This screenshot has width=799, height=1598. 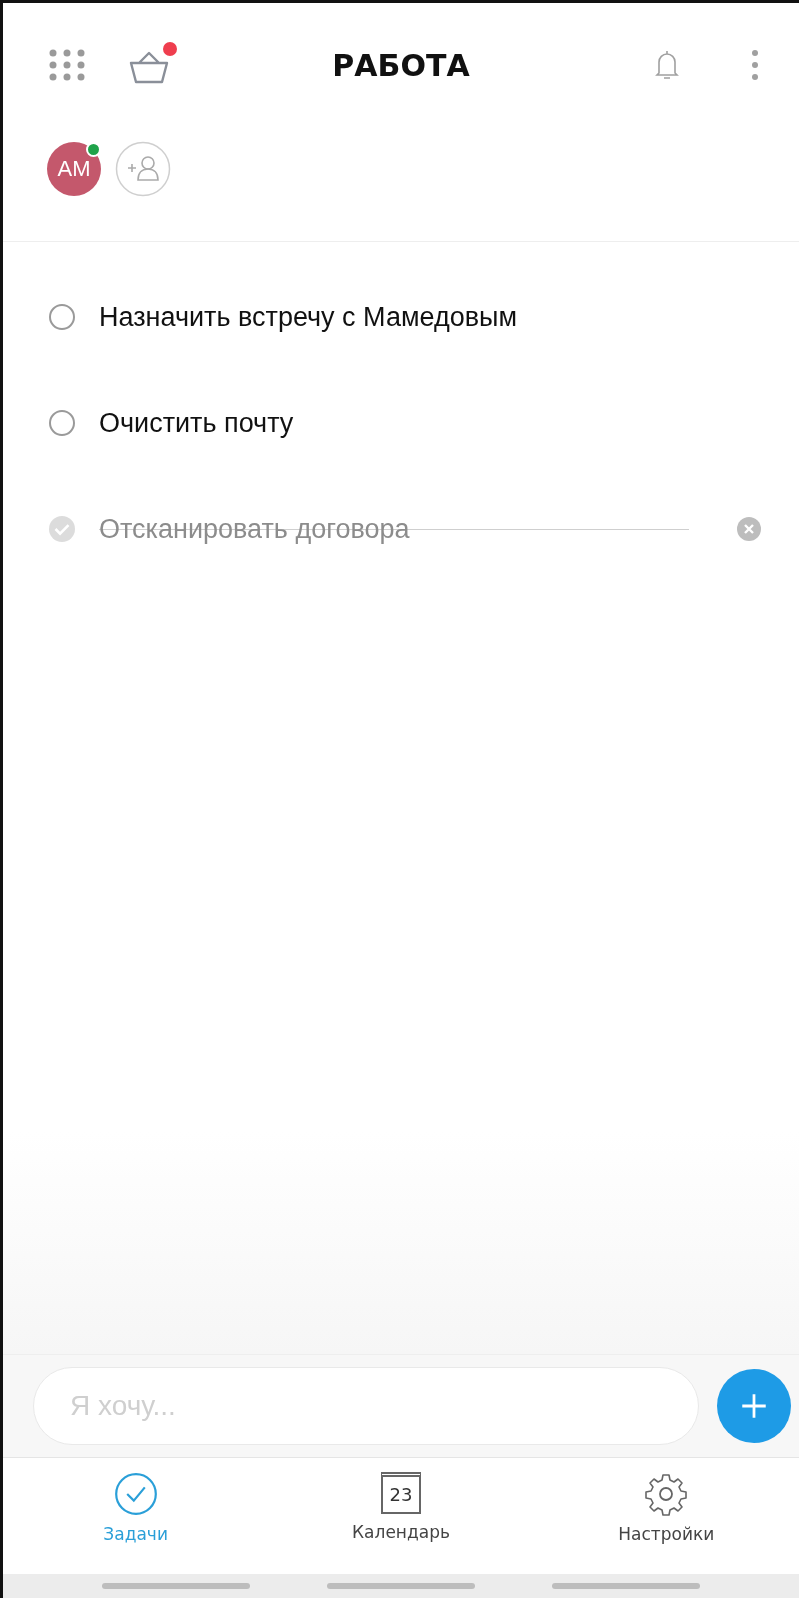 I want to click on more-menu-icon, so click(x=755, y=65).